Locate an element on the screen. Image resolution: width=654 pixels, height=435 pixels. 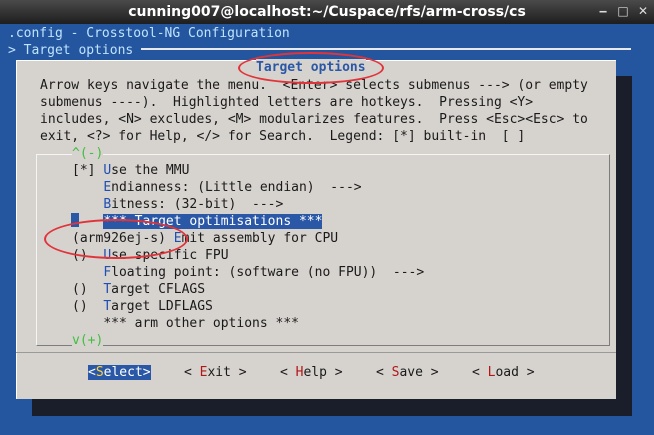
menu-item-target-cflags: () Target CFLAGS is located at coordinates (138, 289).